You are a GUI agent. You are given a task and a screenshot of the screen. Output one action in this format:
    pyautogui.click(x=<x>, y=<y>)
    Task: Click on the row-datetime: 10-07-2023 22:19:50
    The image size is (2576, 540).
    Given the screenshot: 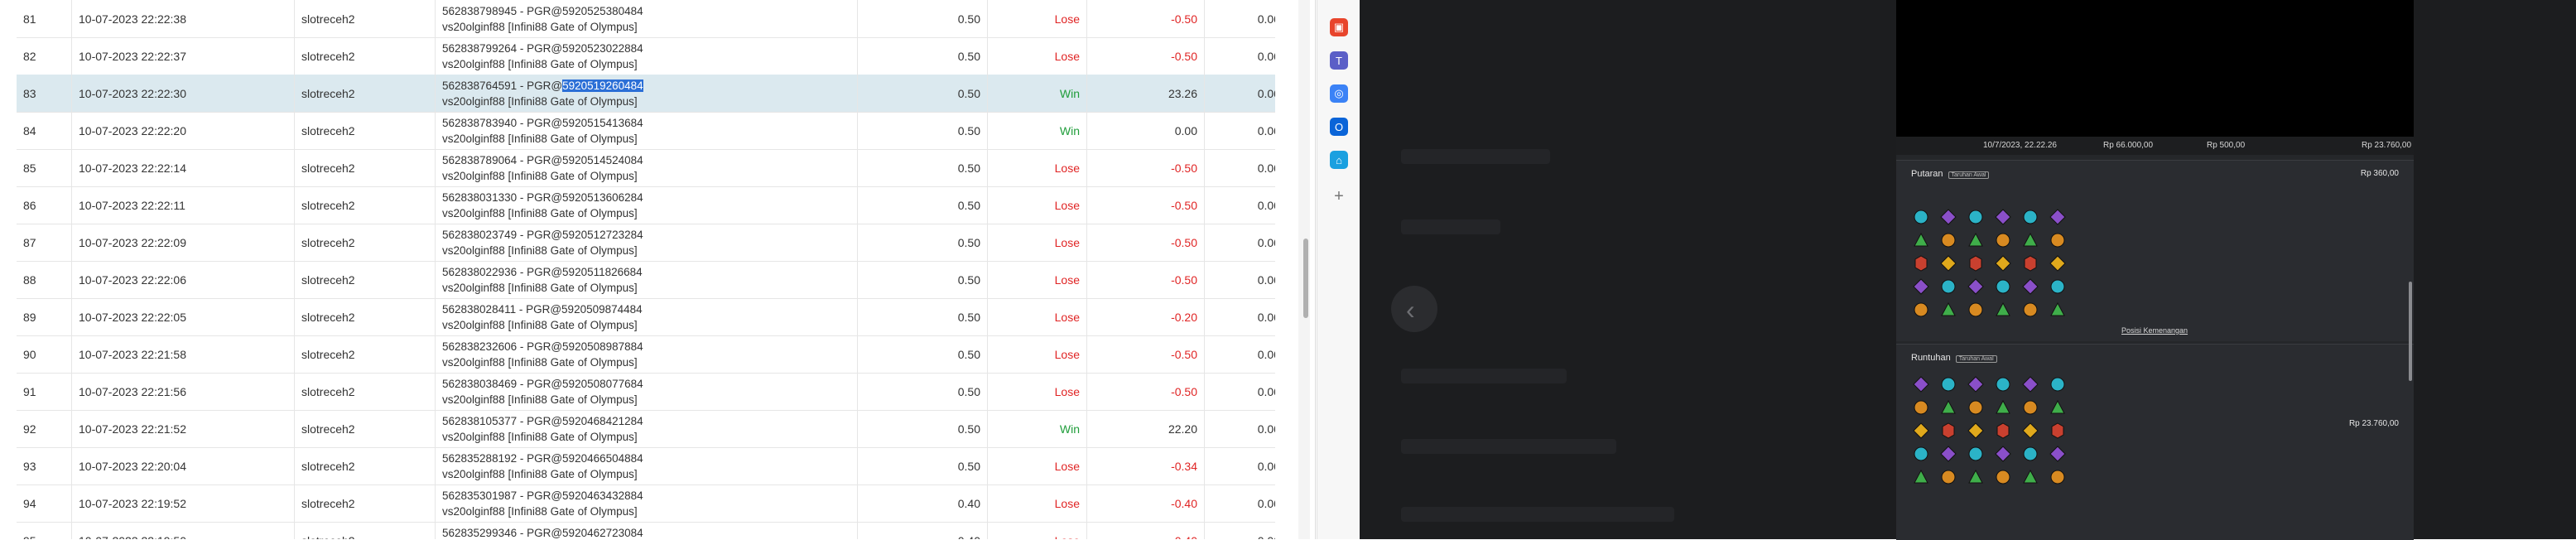 What is the action you would take?
    pyautogui.click(x=182, y=530)
    